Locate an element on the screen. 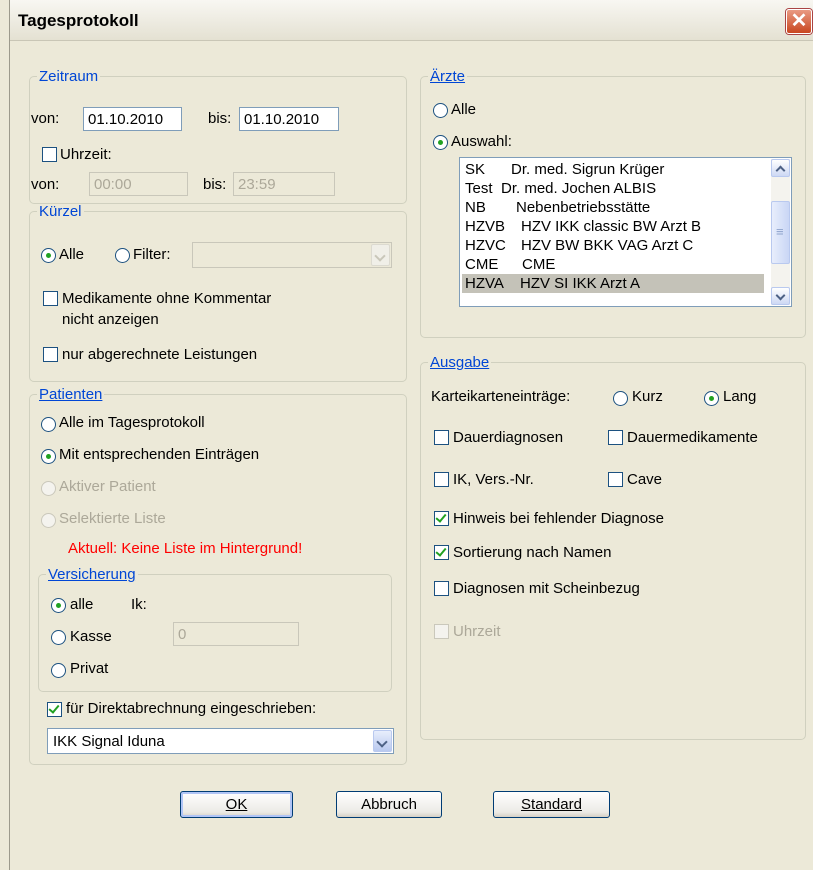 This screenshot has height=870, width=813. von-date-input: 01.10.2010 is located at coordinates (132, 119).